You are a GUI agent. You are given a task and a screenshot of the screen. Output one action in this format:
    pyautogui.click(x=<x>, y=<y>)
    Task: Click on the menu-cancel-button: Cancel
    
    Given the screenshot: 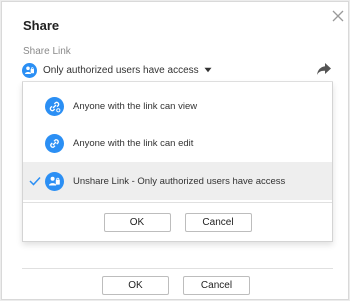 What is the action you would take?
    pyautogui.click(x=218, y=222)
    